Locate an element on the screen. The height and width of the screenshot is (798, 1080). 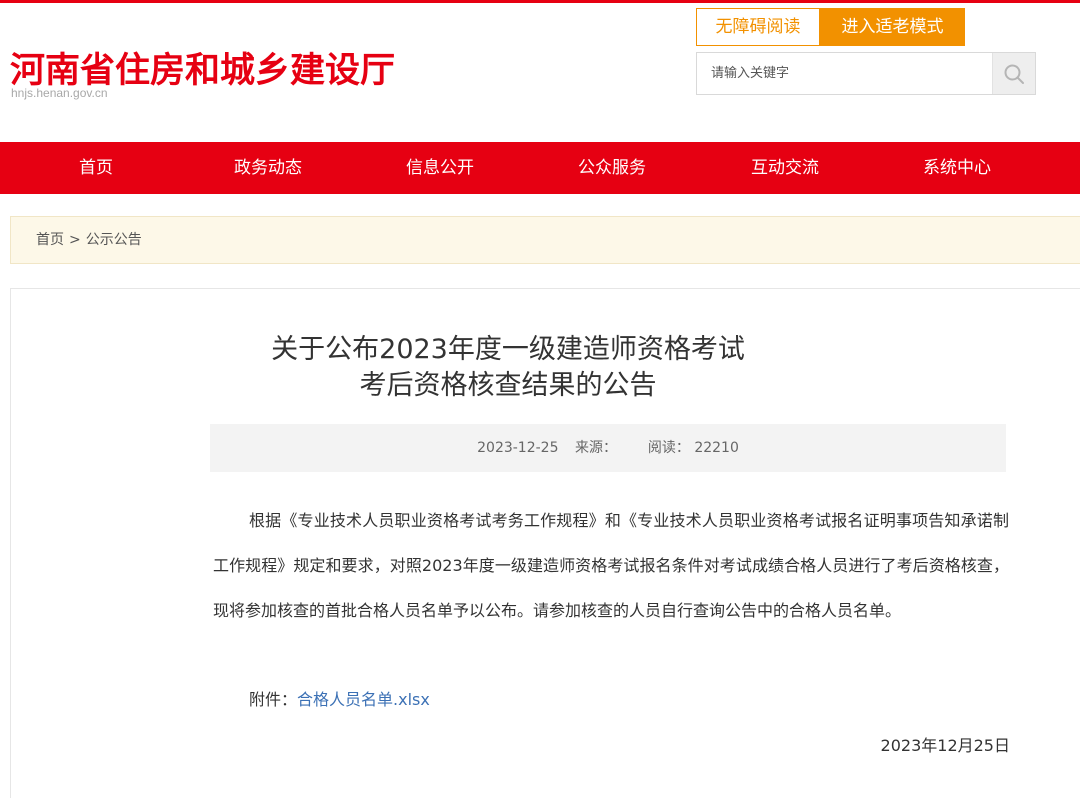
nav-item-gov-news: 政务动态 is located at coordinates (268, 168).